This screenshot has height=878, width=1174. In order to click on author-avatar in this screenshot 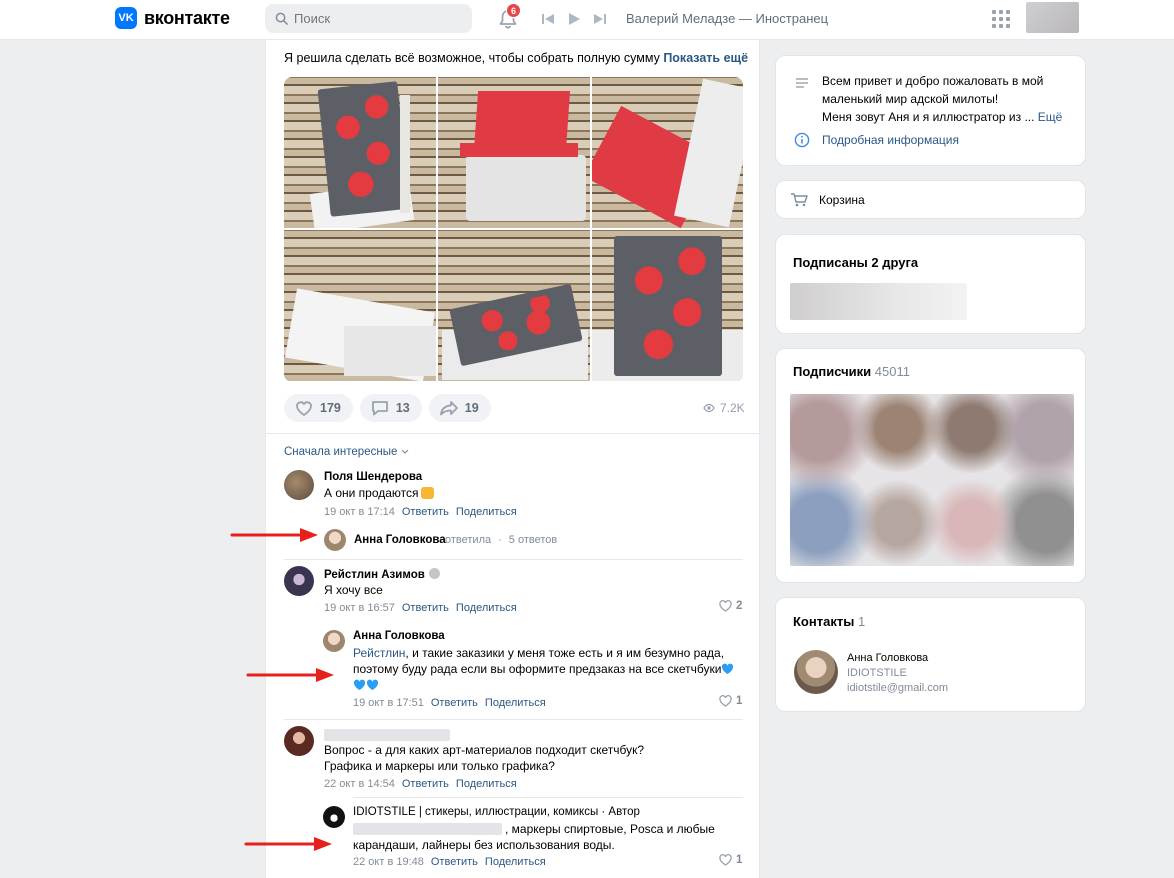, I will do `click(334, 817)`.